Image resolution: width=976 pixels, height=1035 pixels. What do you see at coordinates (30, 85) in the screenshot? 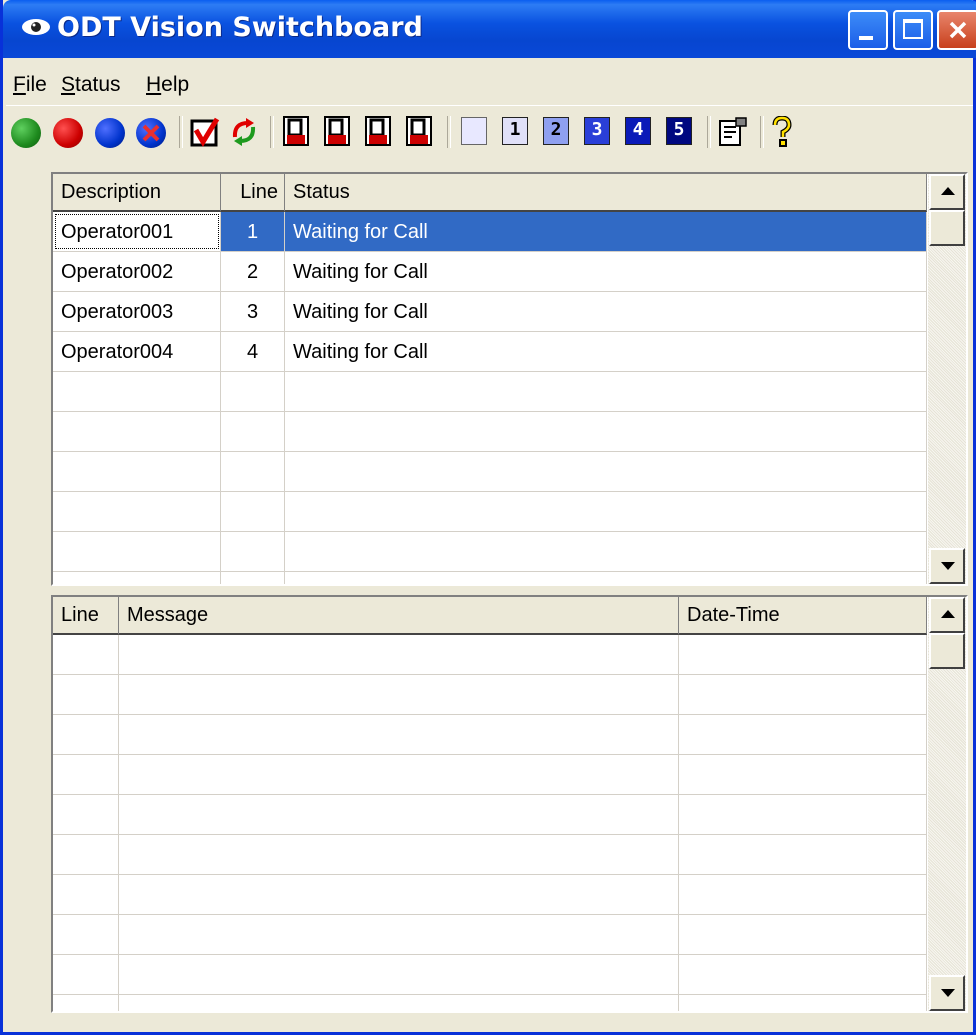
I see `menu-file: File` at bounding box center [30, 85].